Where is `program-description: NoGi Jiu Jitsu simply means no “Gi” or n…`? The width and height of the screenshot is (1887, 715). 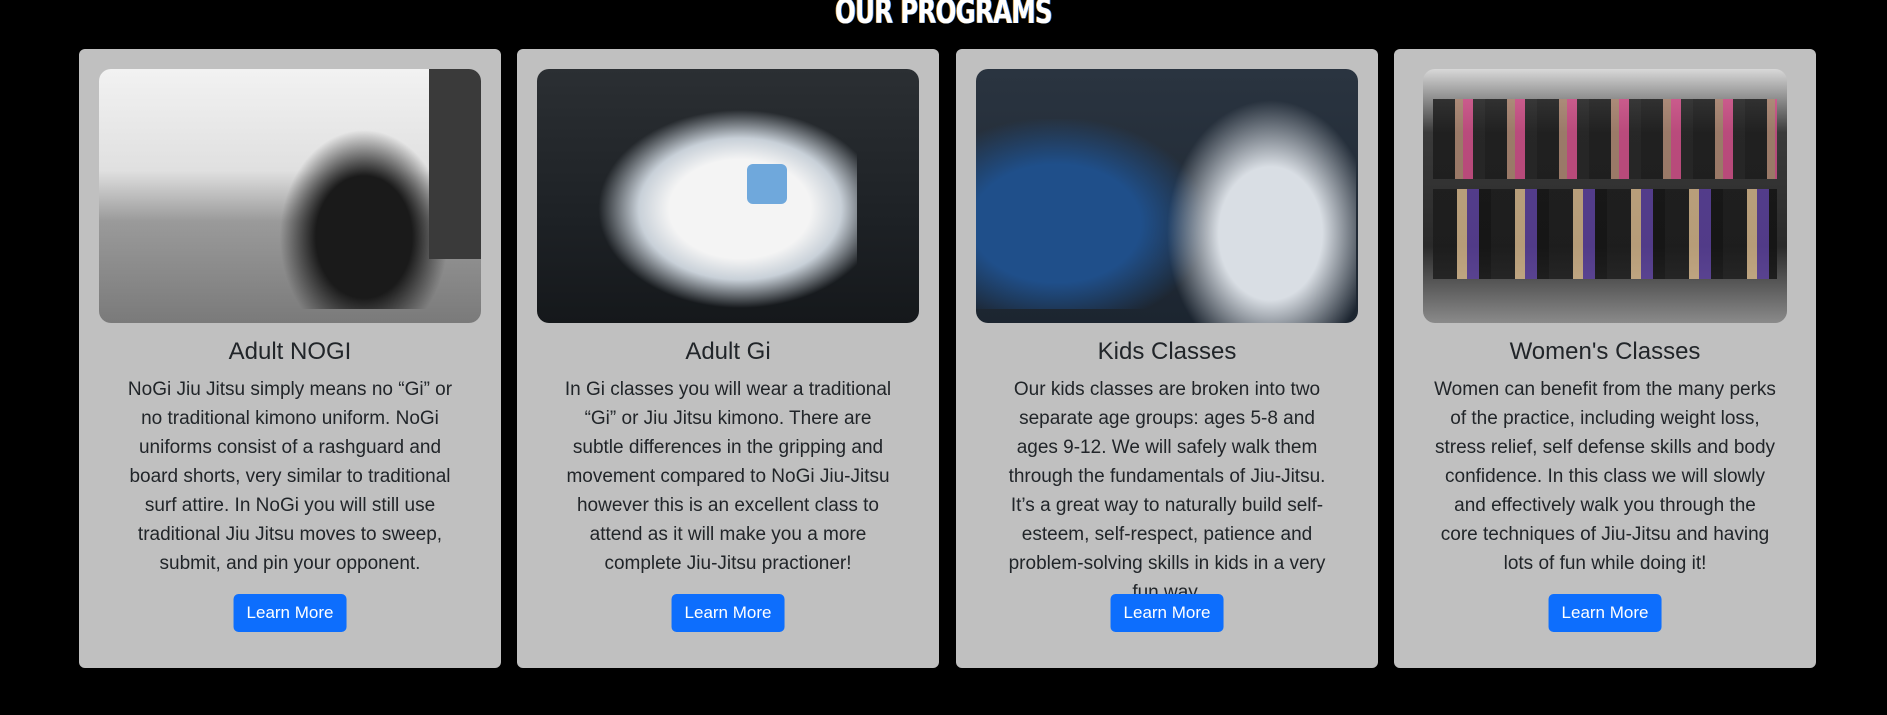 program-description: NoGi Jiu Jitsu simply means no “Gi” or n… is located at coordinates (290, 476).